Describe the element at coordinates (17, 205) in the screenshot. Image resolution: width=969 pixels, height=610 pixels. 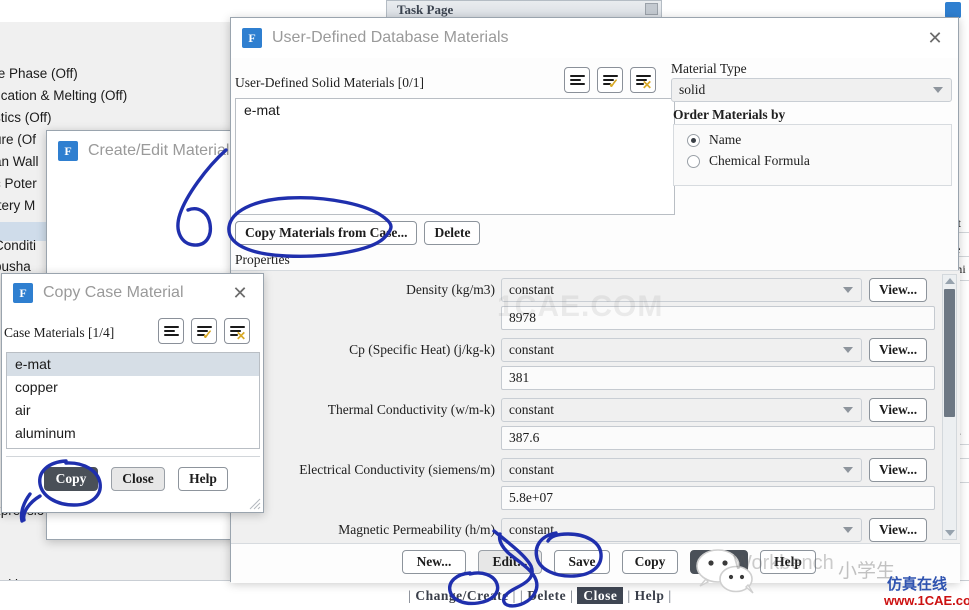
I see `tree-item-6: ttery M` at that location.